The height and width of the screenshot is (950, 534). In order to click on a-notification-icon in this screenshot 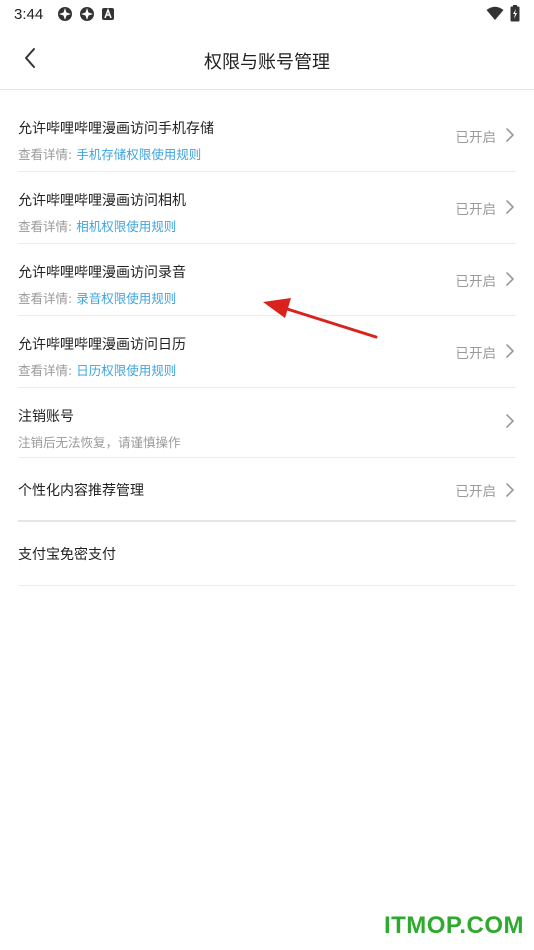, I will do `click(108, 13)`.